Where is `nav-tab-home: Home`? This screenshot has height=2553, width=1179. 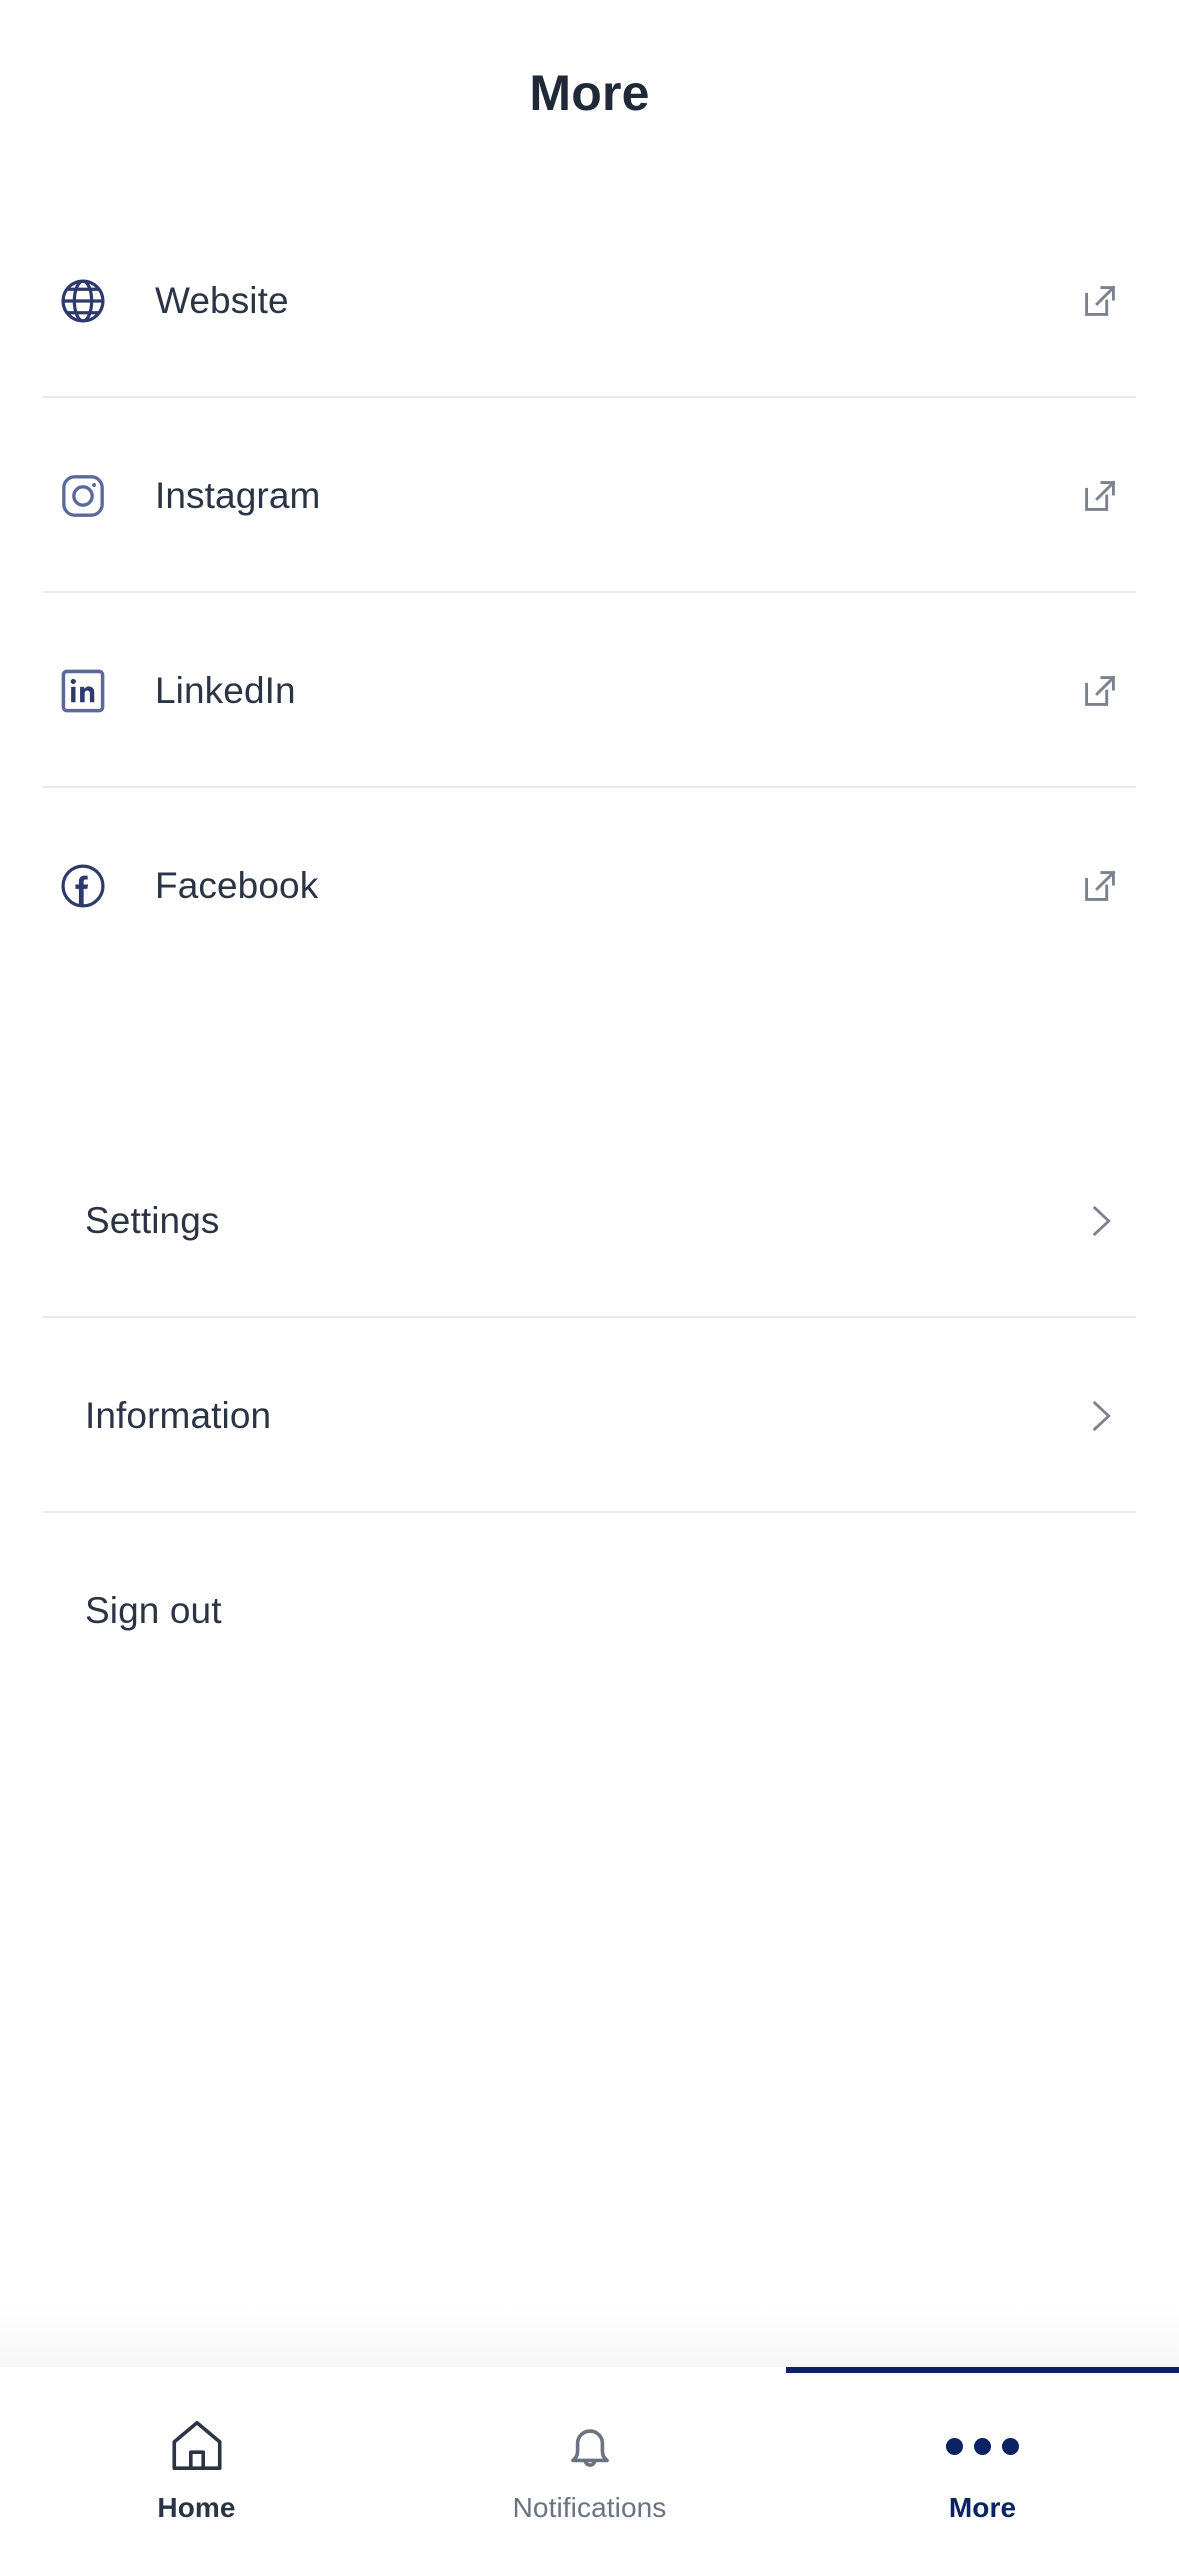 nav-tab-home: Home is located at coordinates (196, 2460).